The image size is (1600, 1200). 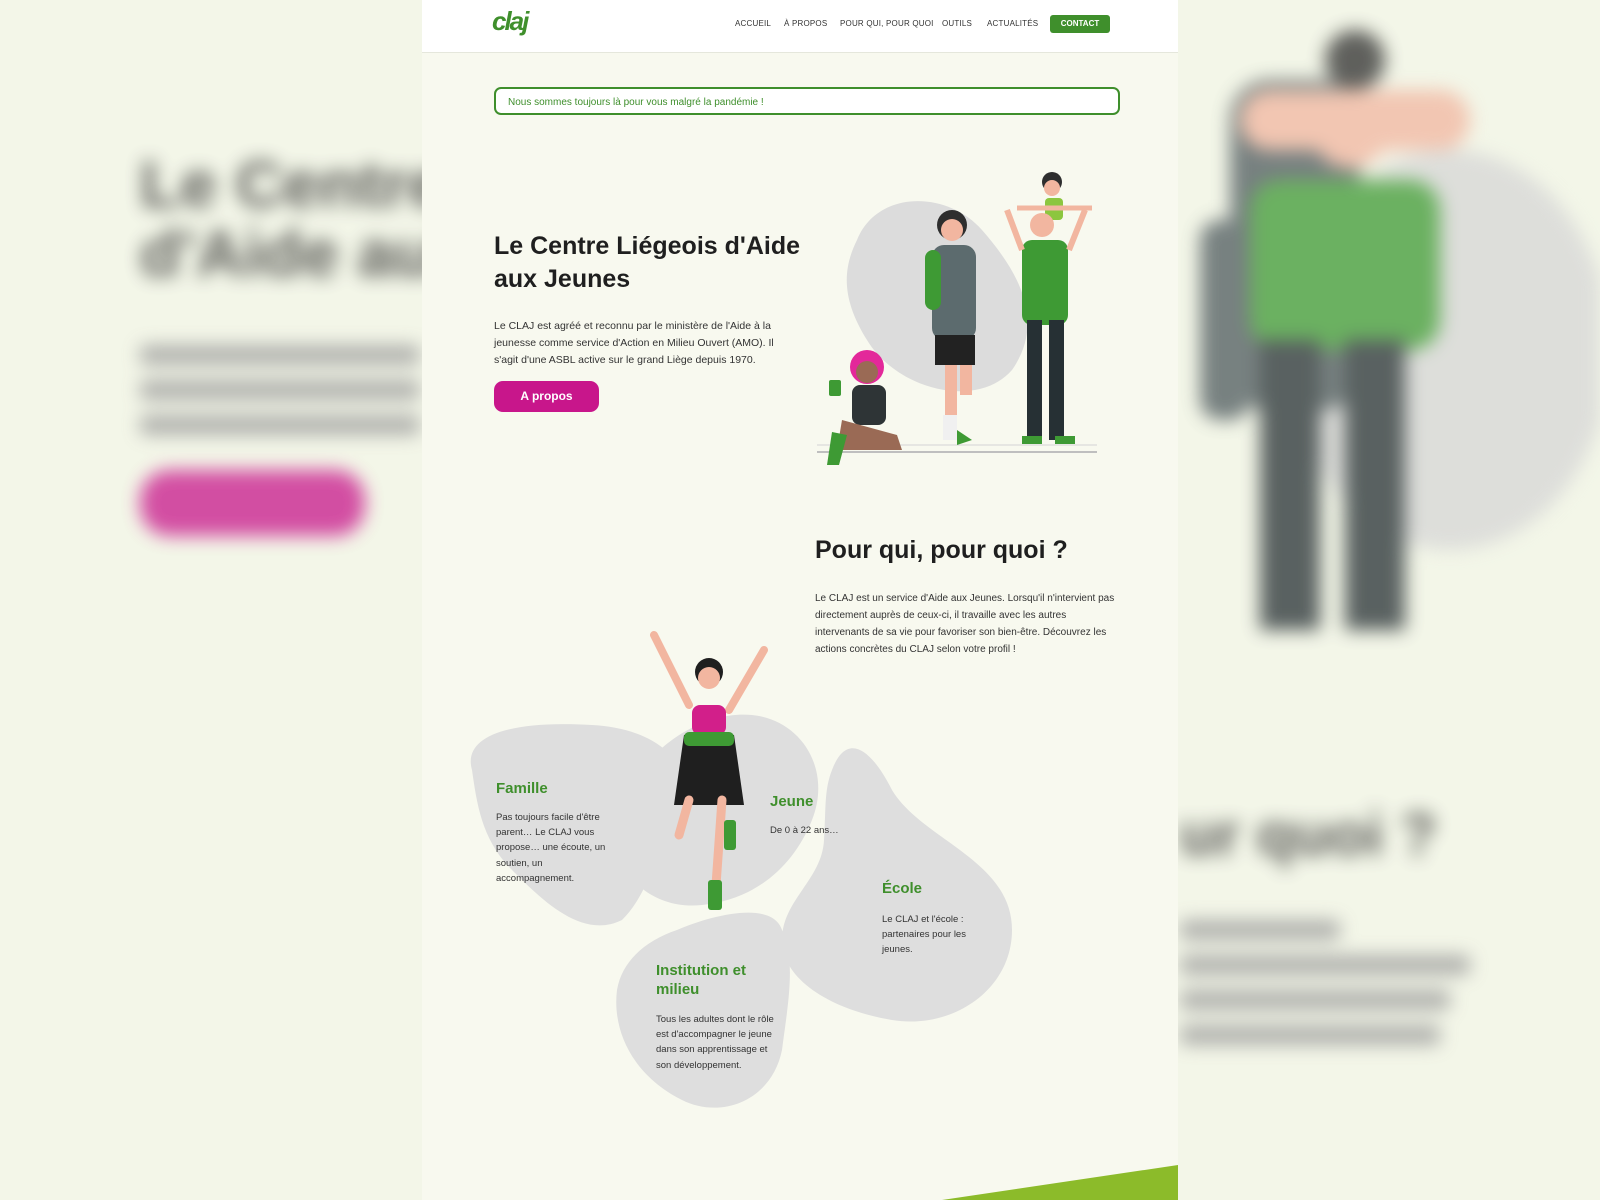 I want to click on profile-famille-title: Famille, so click(x=522, y=789).